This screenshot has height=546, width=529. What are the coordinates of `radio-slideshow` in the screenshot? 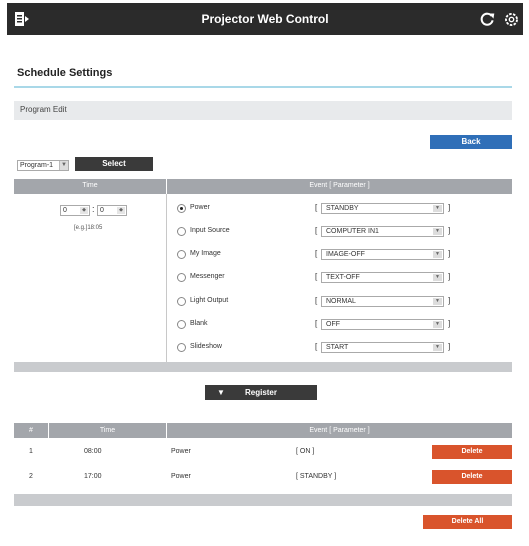 It's located at (181, 347).